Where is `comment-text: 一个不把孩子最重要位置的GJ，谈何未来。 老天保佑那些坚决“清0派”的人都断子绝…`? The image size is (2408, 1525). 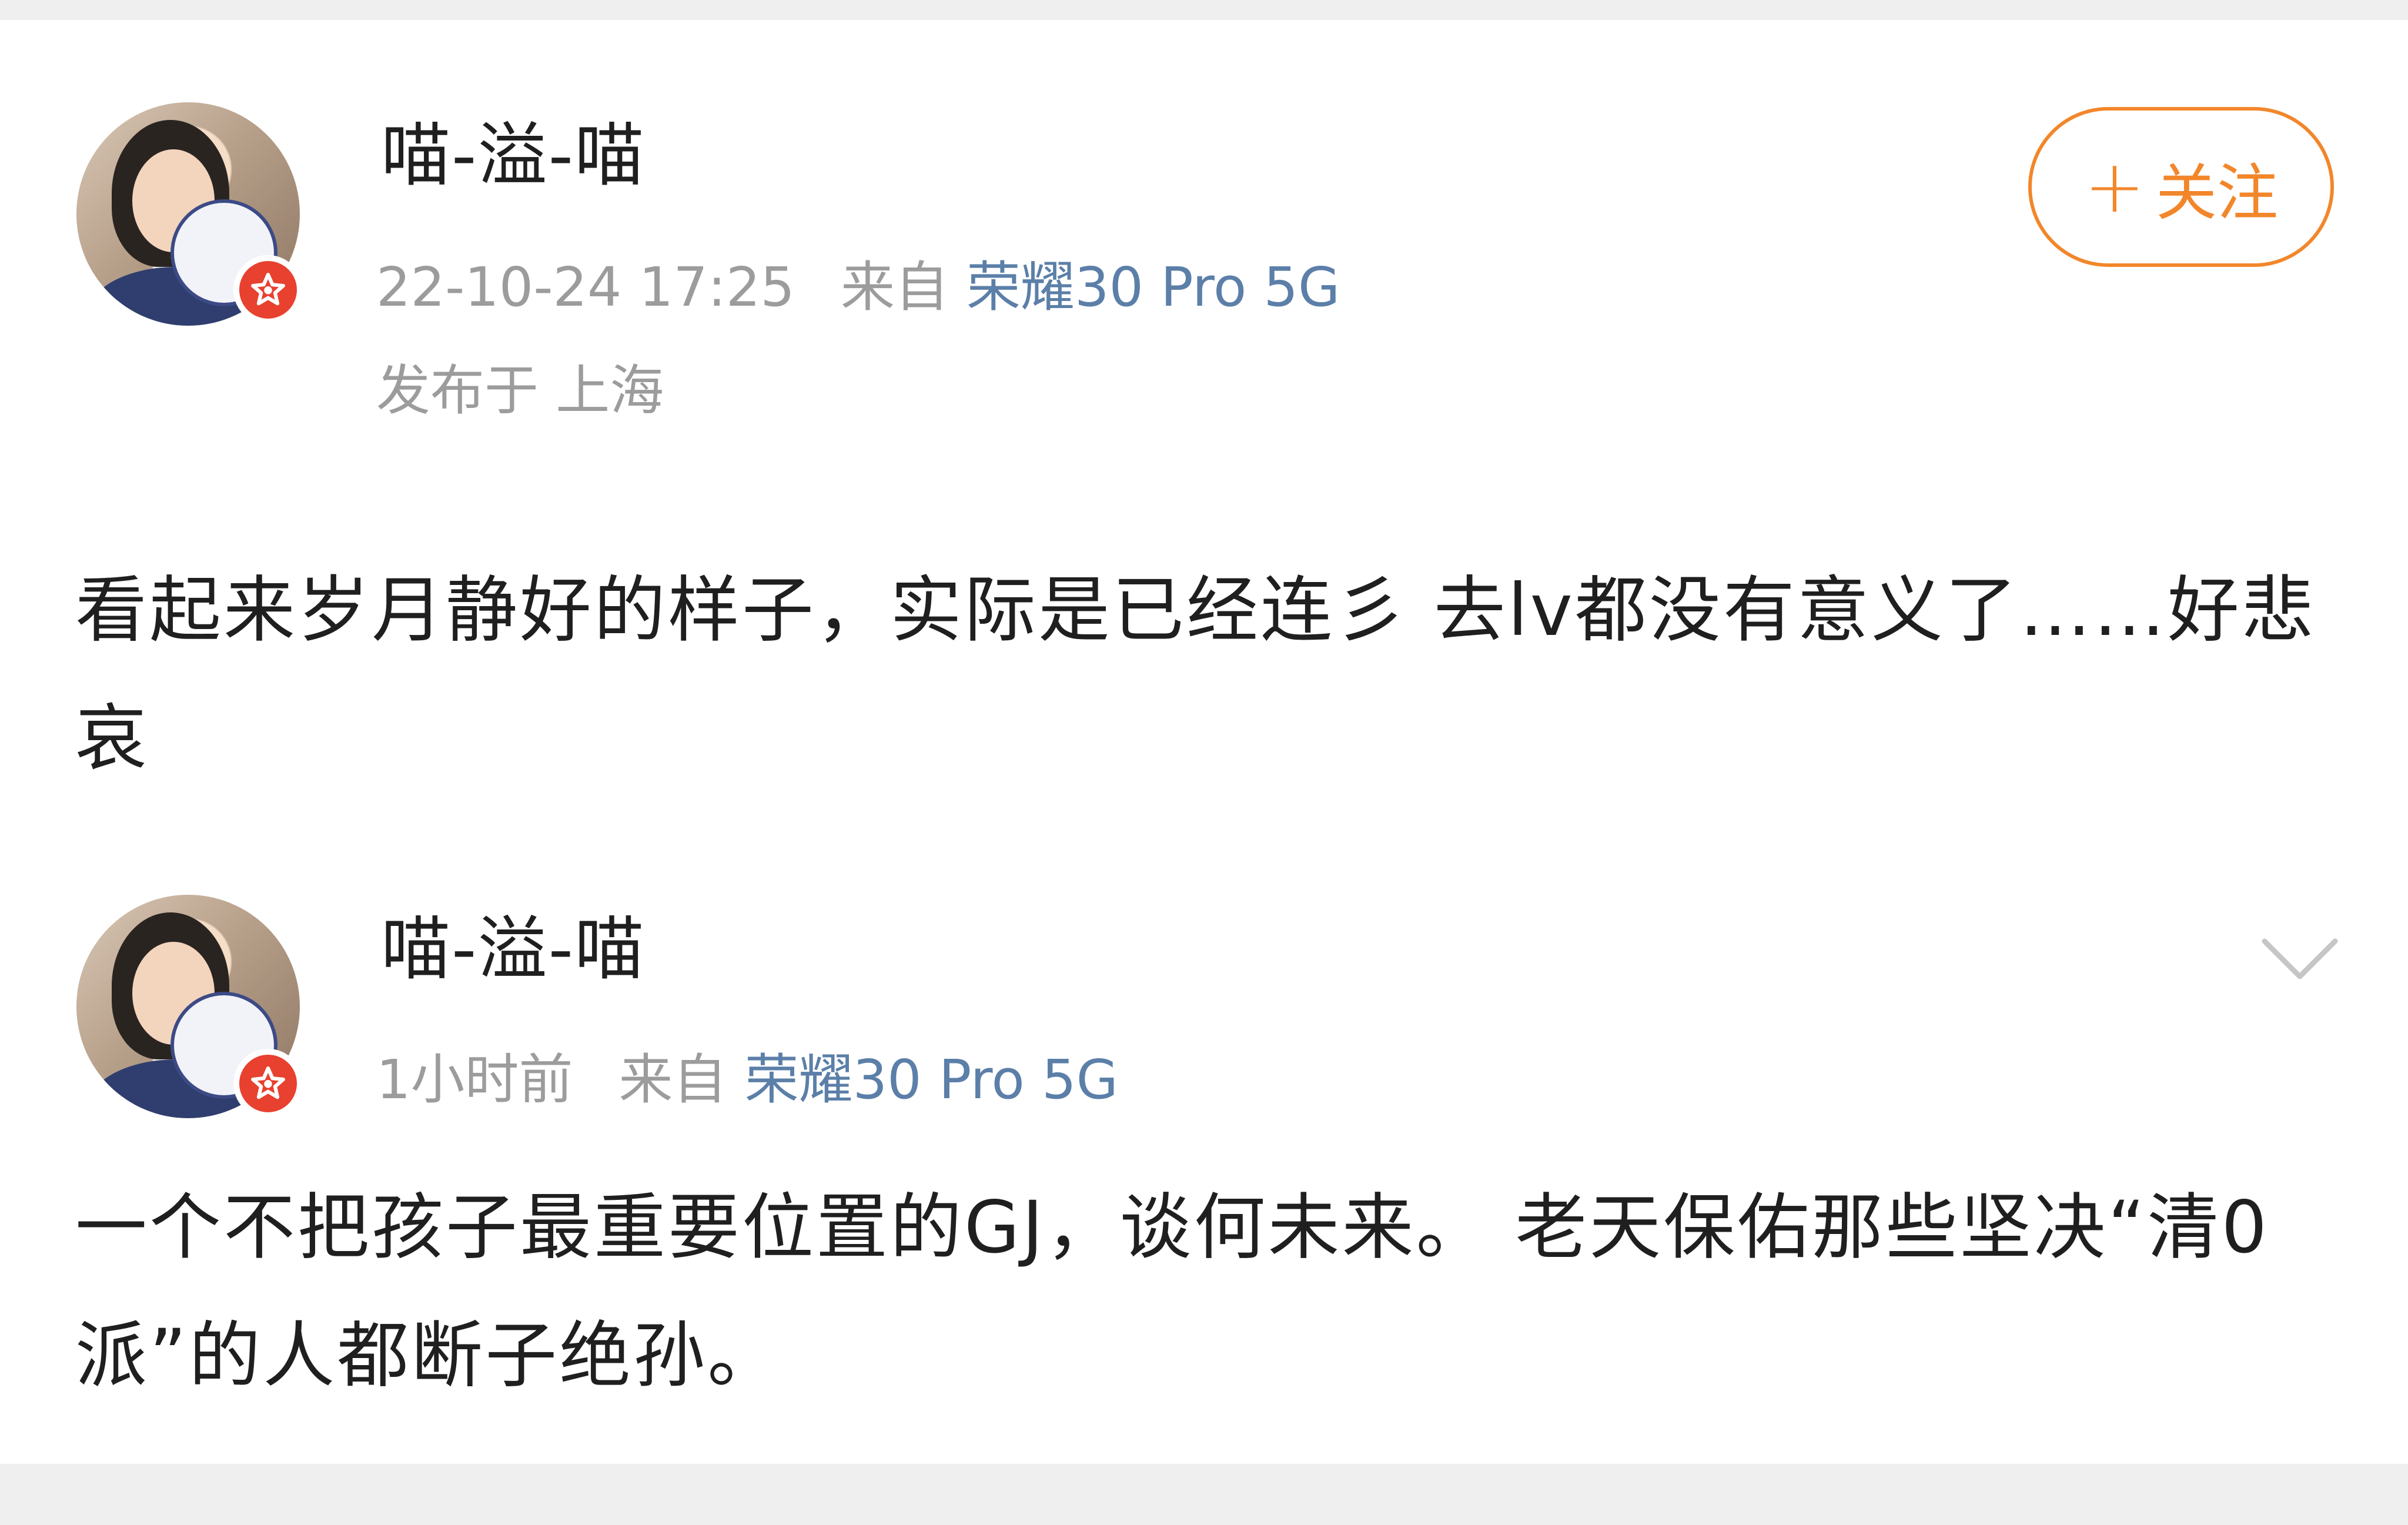 comment-text: 一个不把孩子最重要位置的GJ，谈何未来。 老天保佑那些坚决“清0派”的人都断子绝… is located at coordinates (1172, 1291).